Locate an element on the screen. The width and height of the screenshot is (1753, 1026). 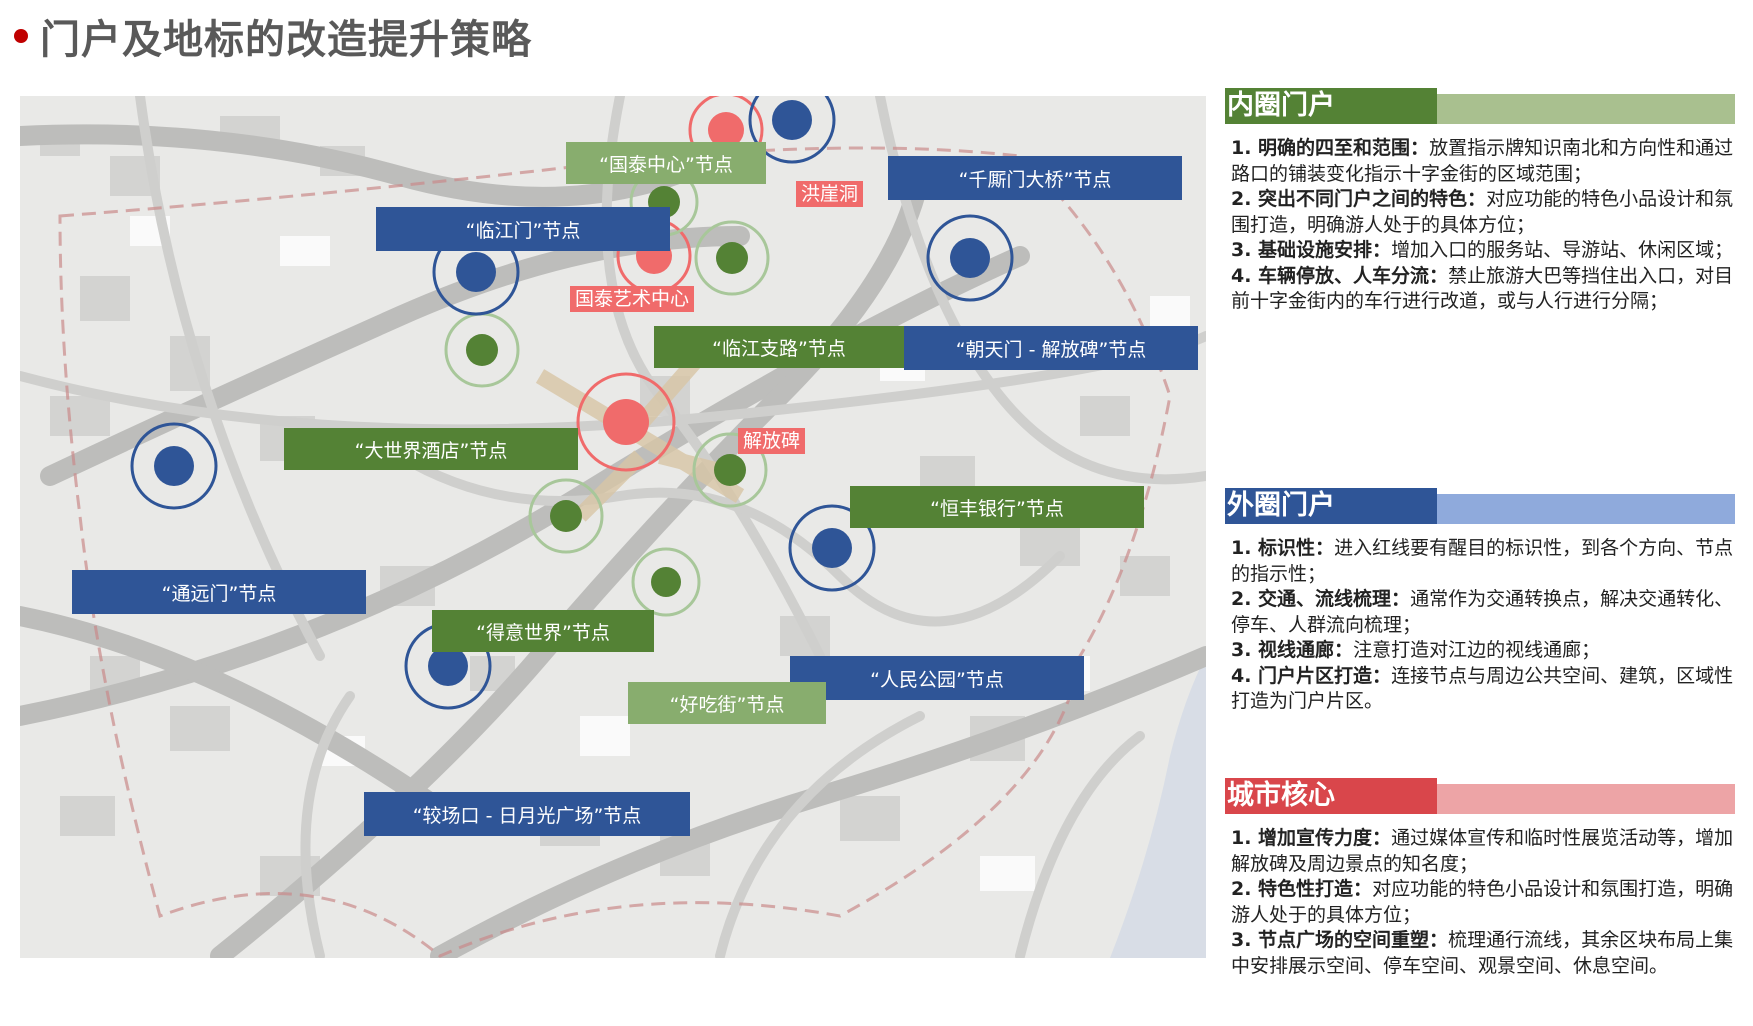
bullet-dot-icon is located at coordinates (21, 36).